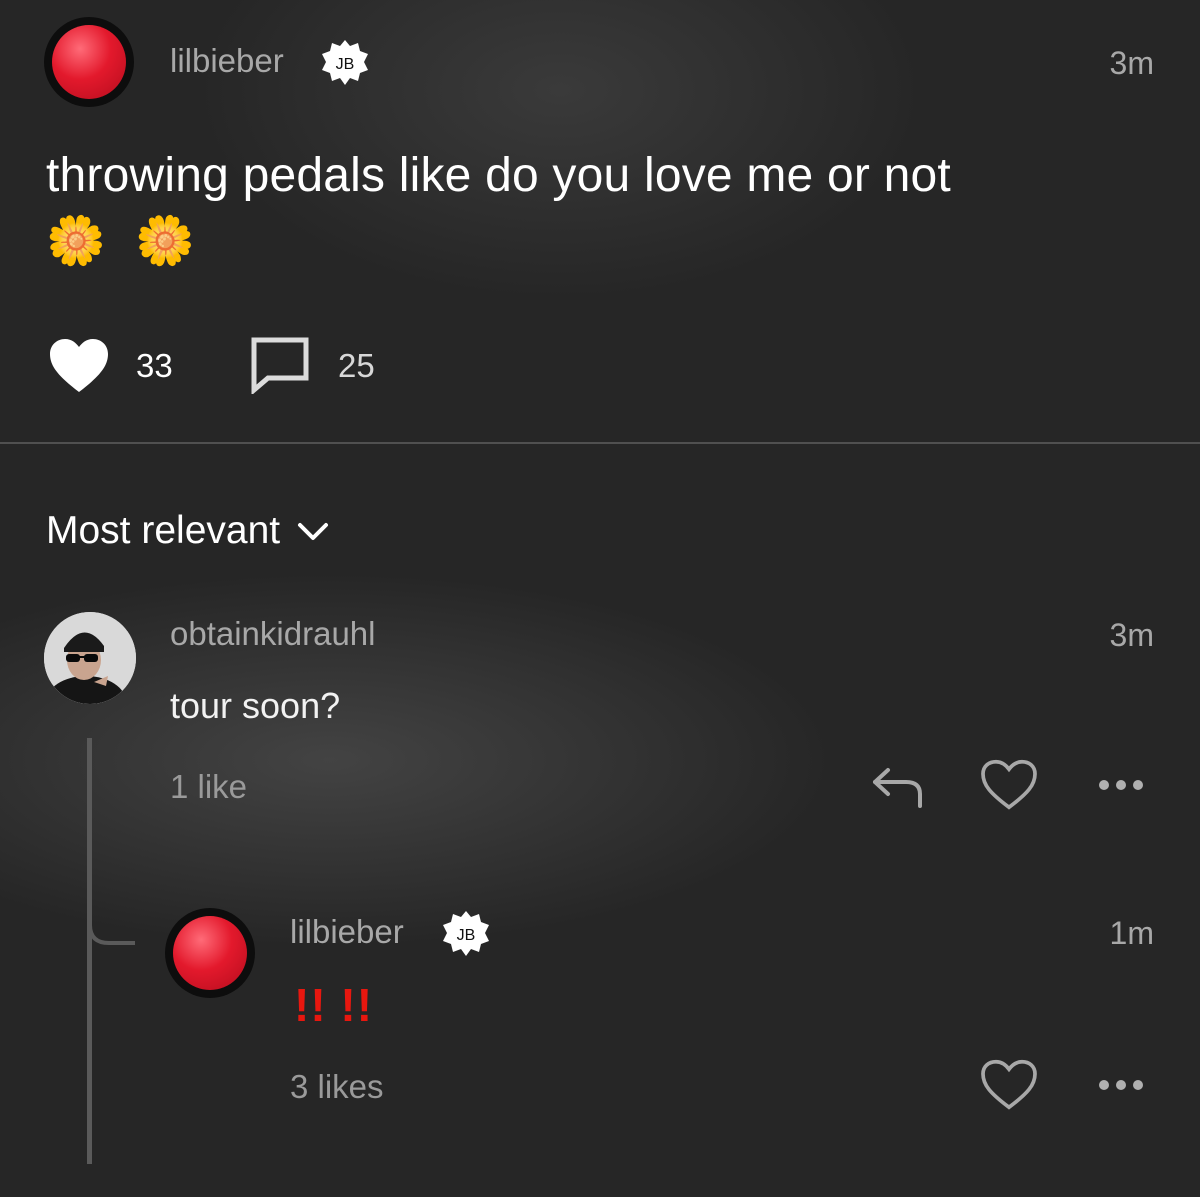  What do you see at coordinates (1131, 63) in the screenshot?
I see `post-timestamp: 3m` at bounding box center [1131, 63].